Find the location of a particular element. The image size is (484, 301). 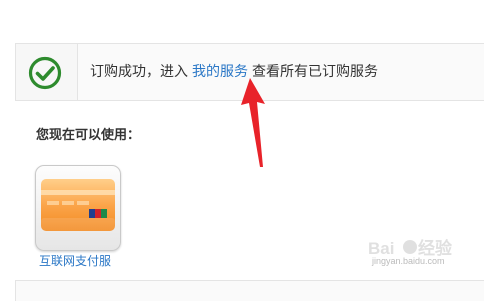

service-label-internet-payment: 互联网支付服 is located at coordinates (75, 260).